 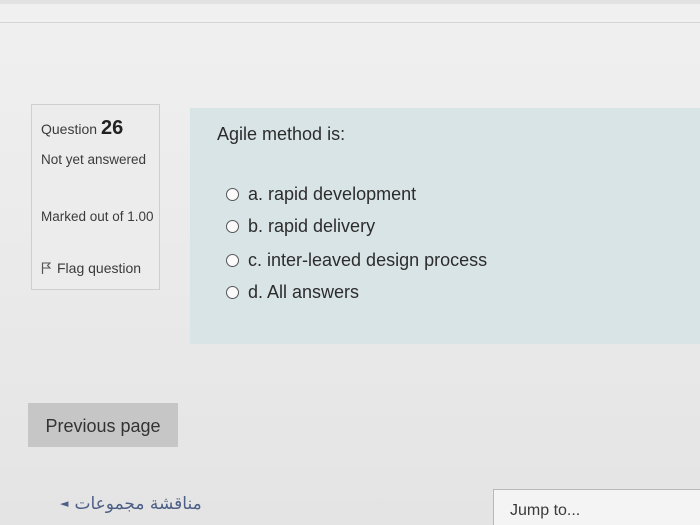 I want to click on flag-icon, so click(x=46, y=268).